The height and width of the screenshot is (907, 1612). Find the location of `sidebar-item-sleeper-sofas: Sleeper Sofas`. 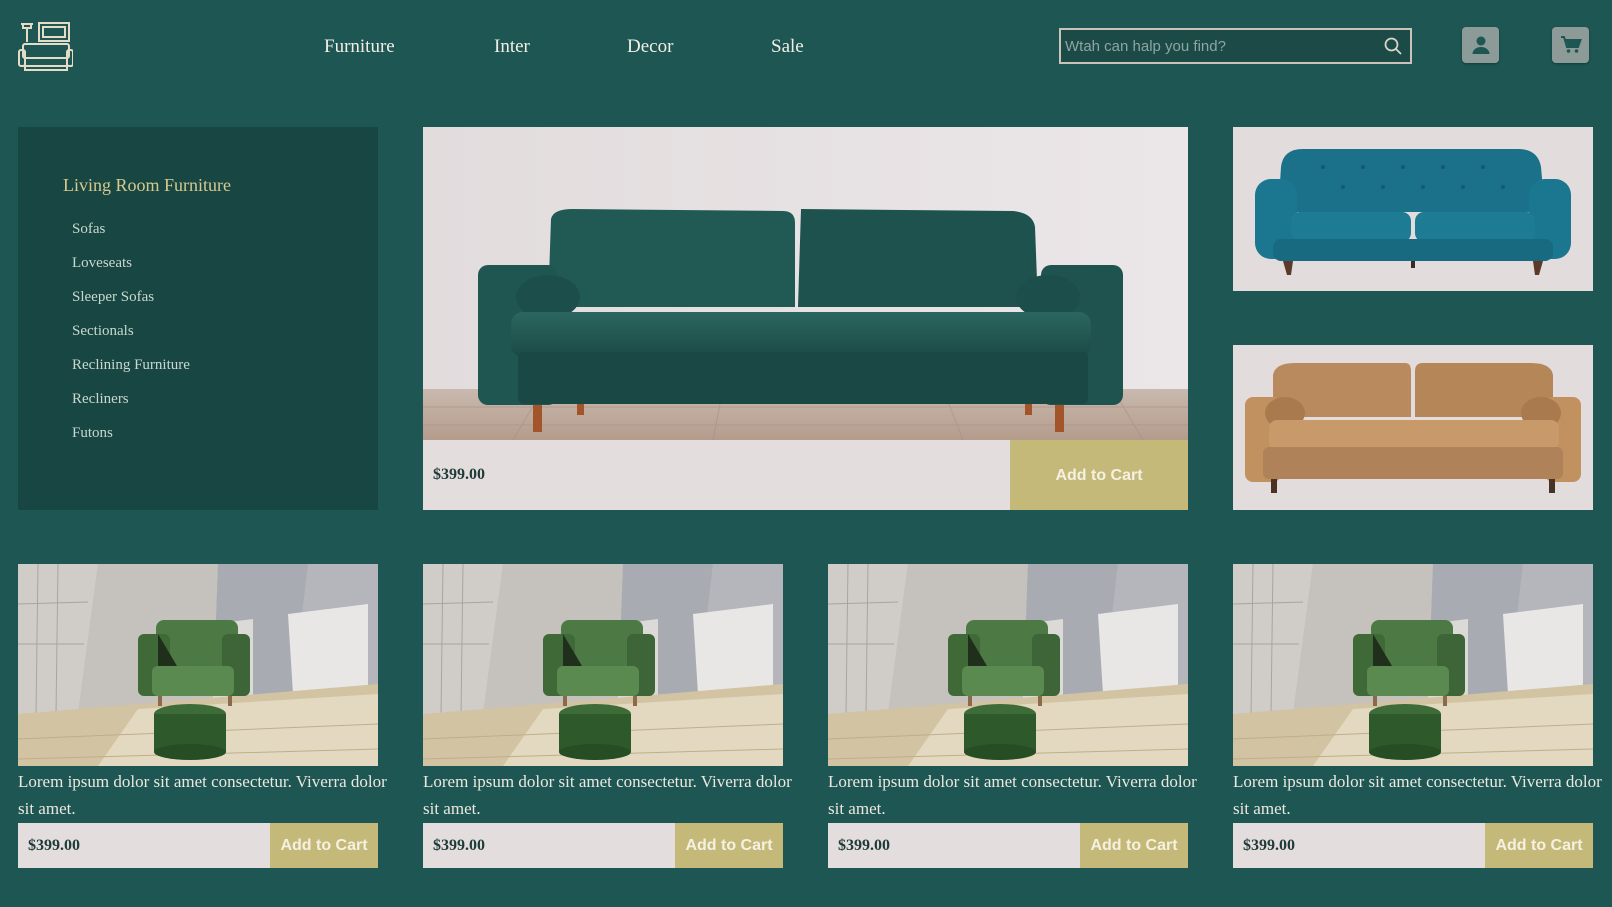

sidebar-item-sleeper-sofas: Sleeper Sofas is located at coordinates (131, 306).